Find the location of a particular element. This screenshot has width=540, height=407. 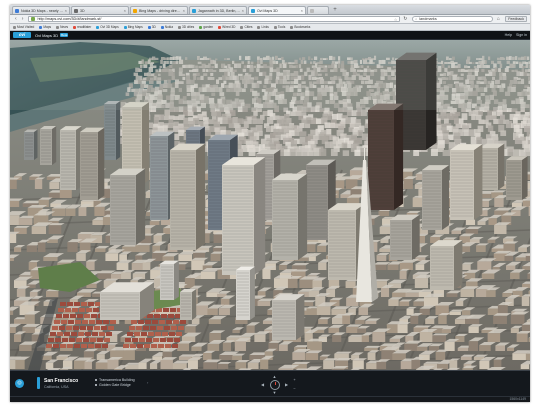

zoom-out-button: − is located at coordinates (294, 388).